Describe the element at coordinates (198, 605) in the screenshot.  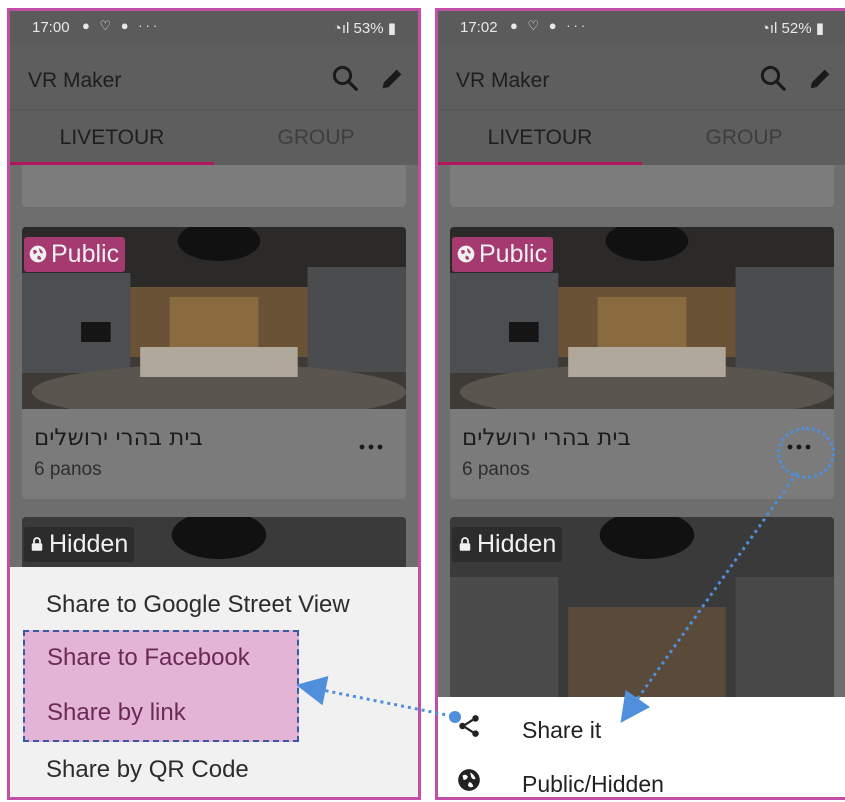
I see `share-google-street-view-item: Share to Google Street View` at that location.